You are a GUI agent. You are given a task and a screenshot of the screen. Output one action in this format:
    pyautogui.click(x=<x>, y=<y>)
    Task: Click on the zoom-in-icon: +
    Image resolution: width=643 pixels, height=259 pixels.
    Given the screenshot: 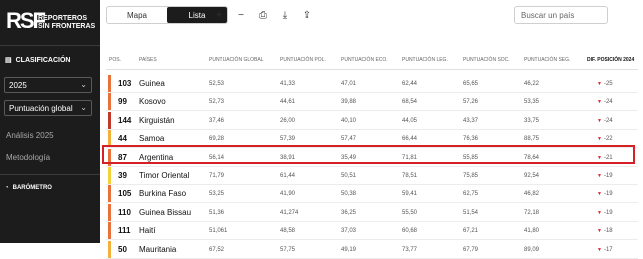 What is the action you would take?
    pyautogui.click(x=219, y=15)
    